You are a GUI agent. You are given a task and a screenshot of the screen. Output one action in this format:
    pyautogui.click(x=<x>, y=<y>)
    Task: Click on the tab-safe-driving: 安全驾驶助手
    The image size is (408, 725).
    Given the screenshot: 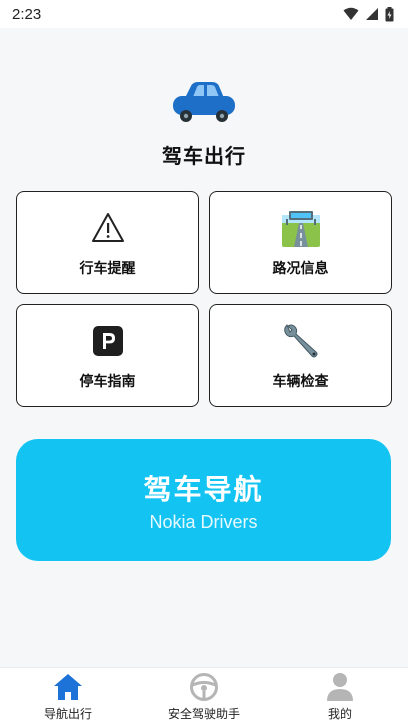 What is the action you would take?
    pyautogui.click(x=204, y=696)
    